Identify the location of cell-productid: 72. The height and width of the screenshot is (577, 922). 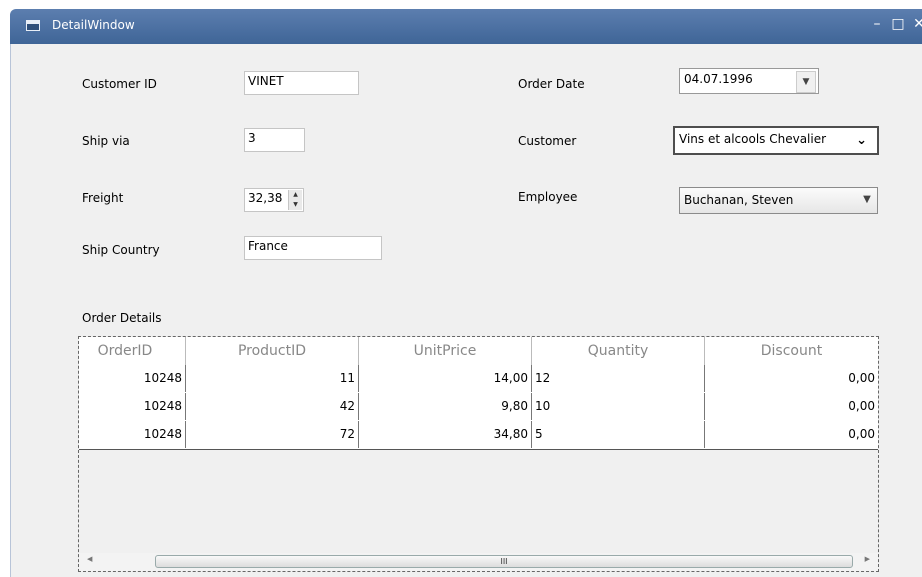
(272, 434).